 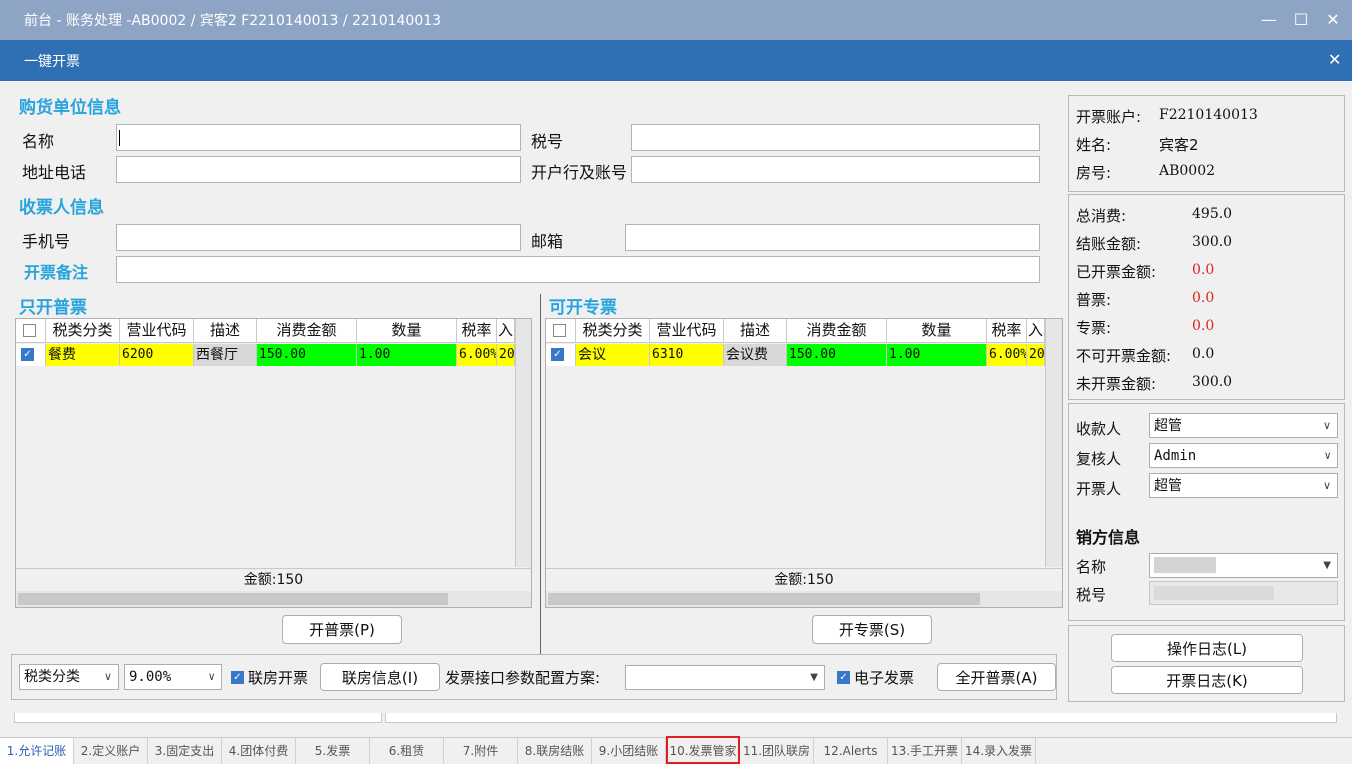 I want to click on maximize-icon: ☐, so click(x=1301, y=20).